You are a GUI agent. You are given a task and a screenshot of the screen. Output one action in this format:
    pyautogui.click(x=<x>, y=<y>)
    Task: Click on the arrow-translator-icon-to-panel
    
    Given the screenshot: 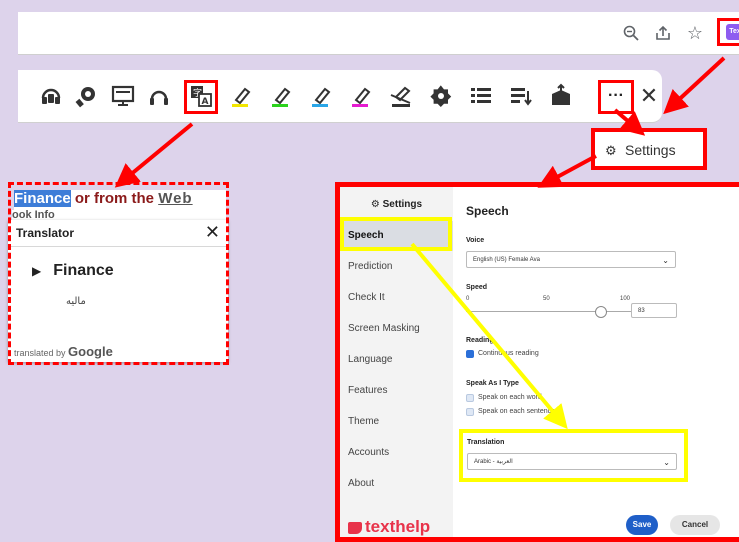 What is the action you would take?
    pyautogui.click(x=154, y=155)
    